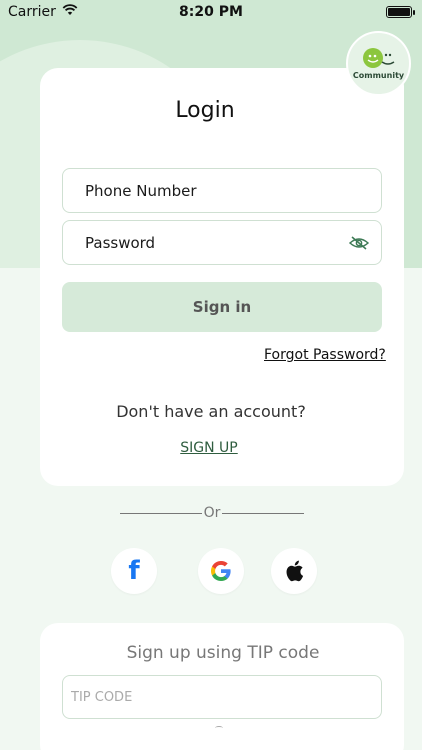  Describe the element at coordinates (263, 513) in the screenshot. I see `divider-line-right` at that location.